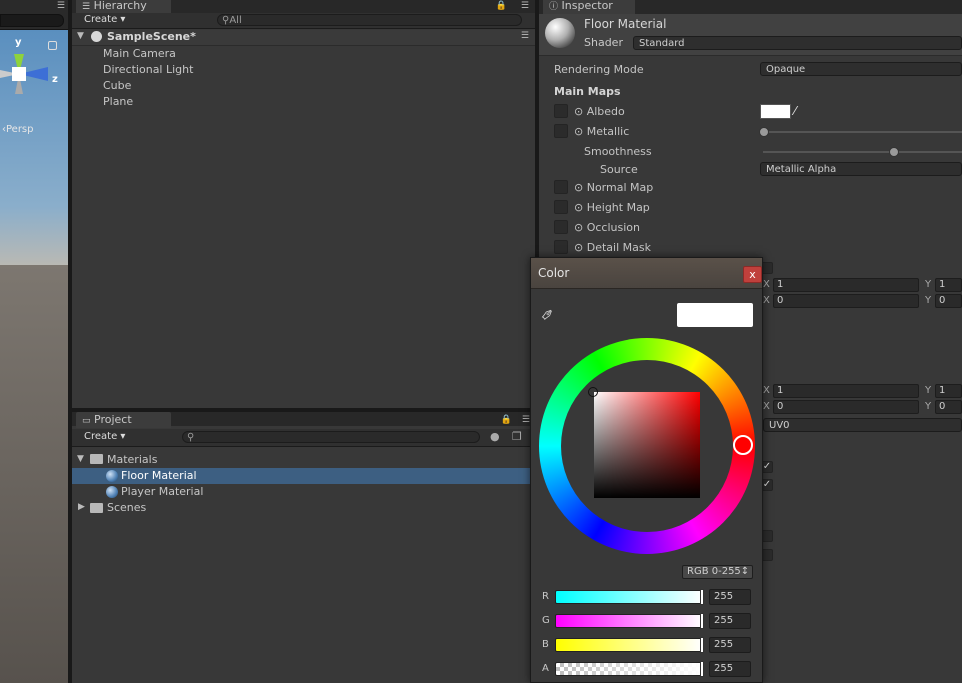 This screenshot has height=683, width=962. What do you see at coordinates (862, 425) in the screenshot?
I see `uv-set-dropdown: UV0` at bounding box center [862, 425].